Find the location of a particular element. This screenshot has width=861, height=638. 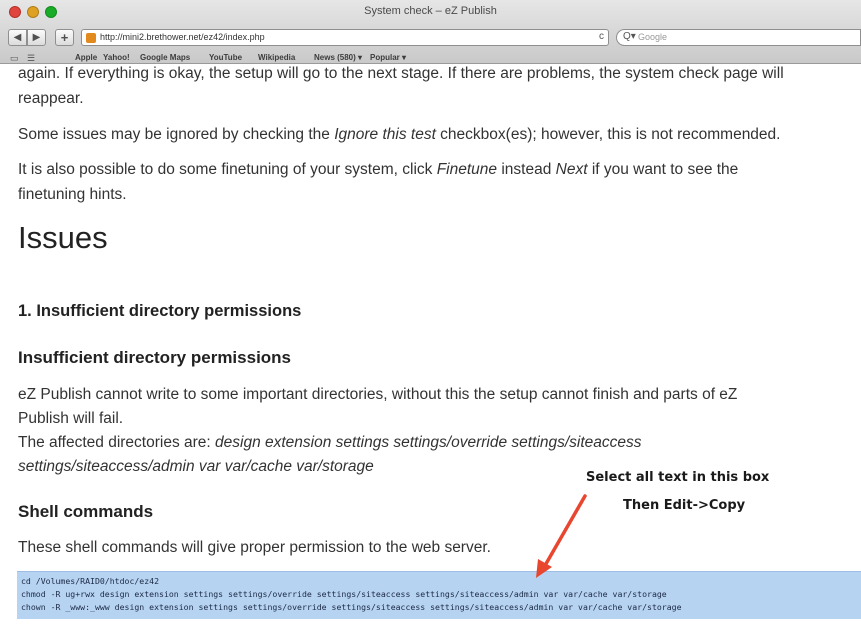

back-button: ◀ is located at coordinates (17, 37).